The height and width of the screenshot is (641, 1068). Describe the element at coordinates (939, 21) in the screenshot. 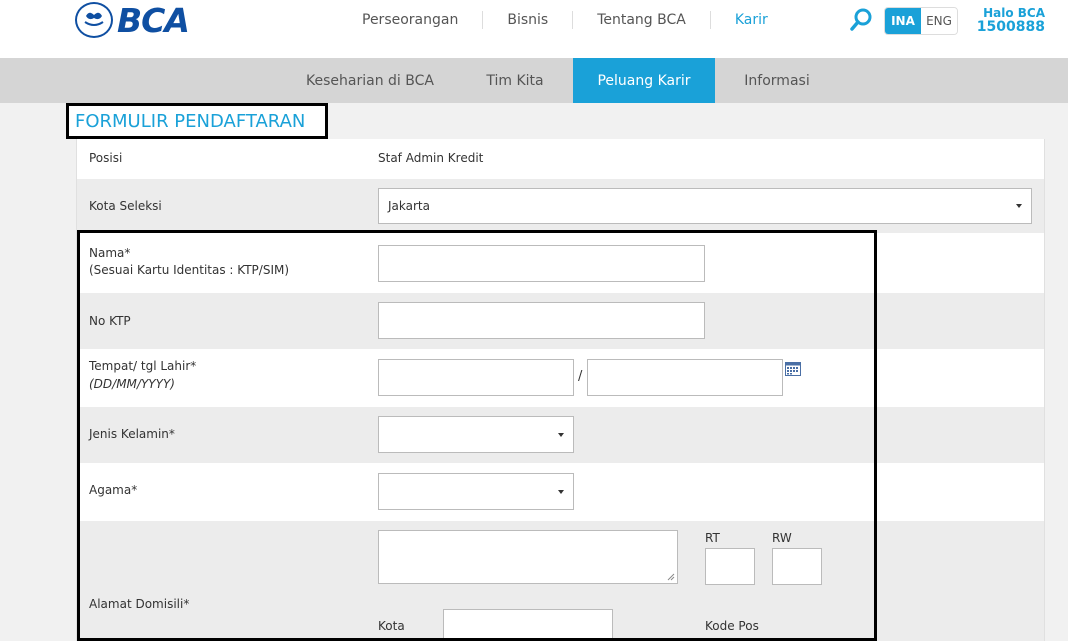

I see `lang-eng-button: ENG` at that location.